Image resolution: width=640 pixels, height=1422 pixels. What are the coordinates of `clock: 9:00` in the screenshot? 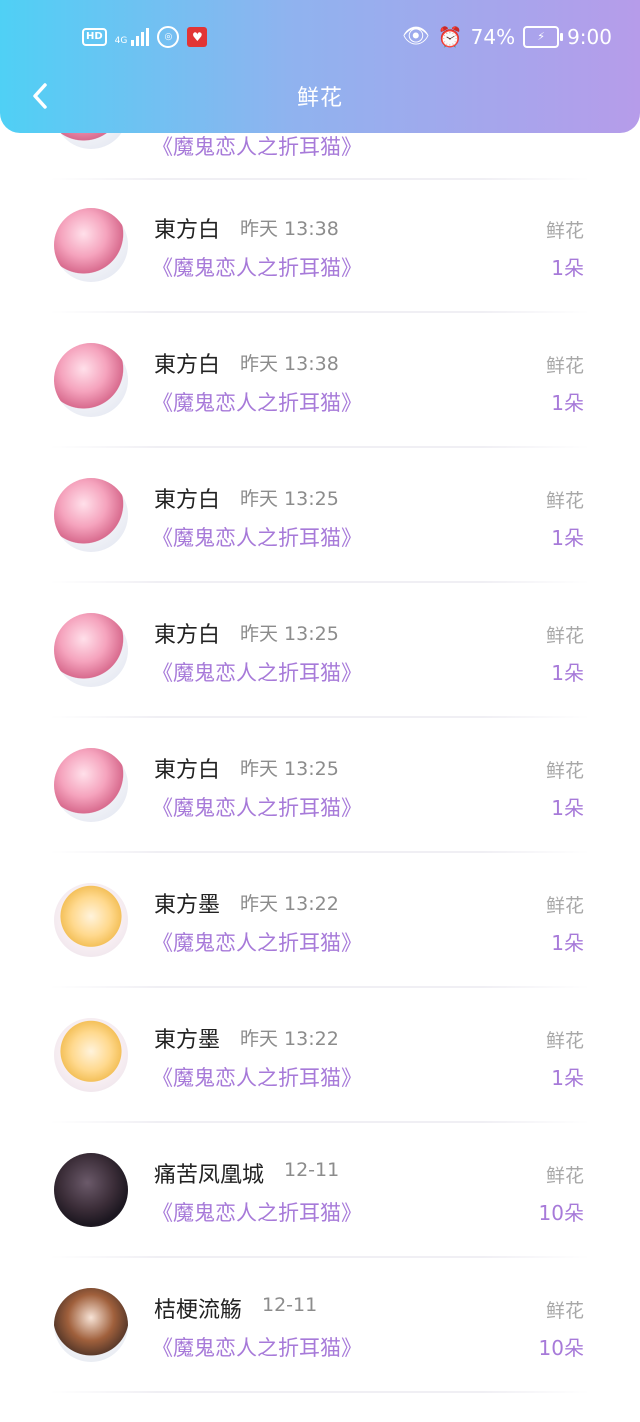 It's located at (589, 36).